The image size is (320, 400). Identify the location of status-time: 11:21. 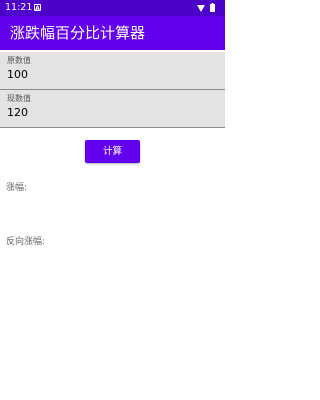
(19, 7).